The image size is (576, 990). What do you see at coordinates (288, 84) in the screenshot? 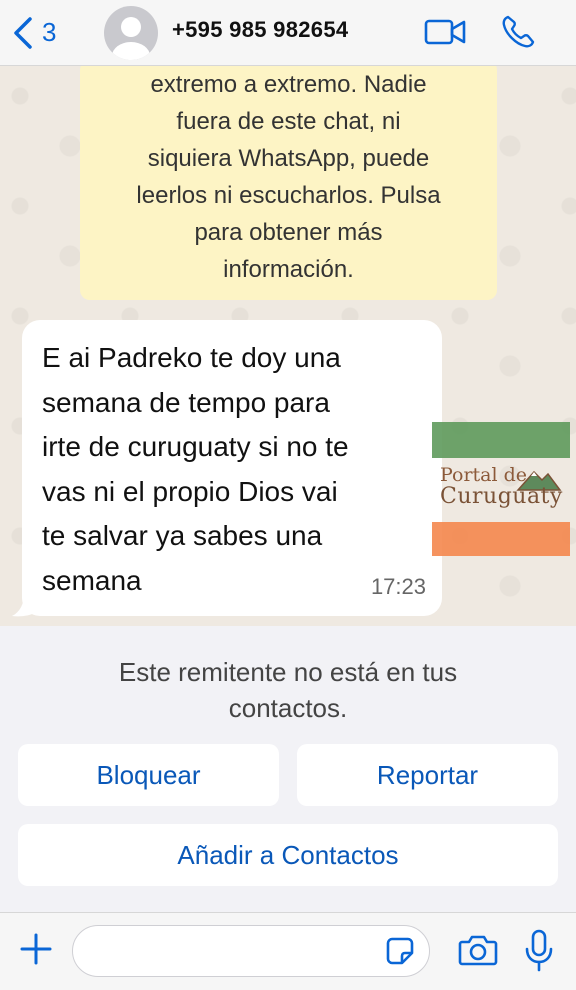
I see `encryption-notice-line: extremo a extremo. Nadie` at bounding box center [288, 84].